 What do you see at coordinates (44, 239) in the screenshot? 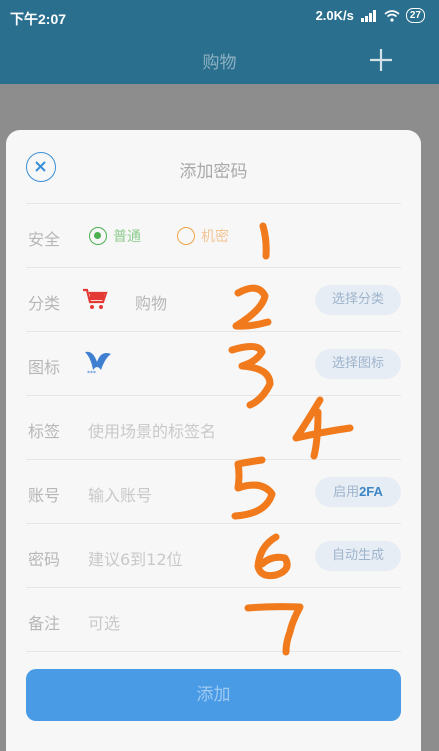
I see `security-label: 安全` at bounding box center [44, 239].